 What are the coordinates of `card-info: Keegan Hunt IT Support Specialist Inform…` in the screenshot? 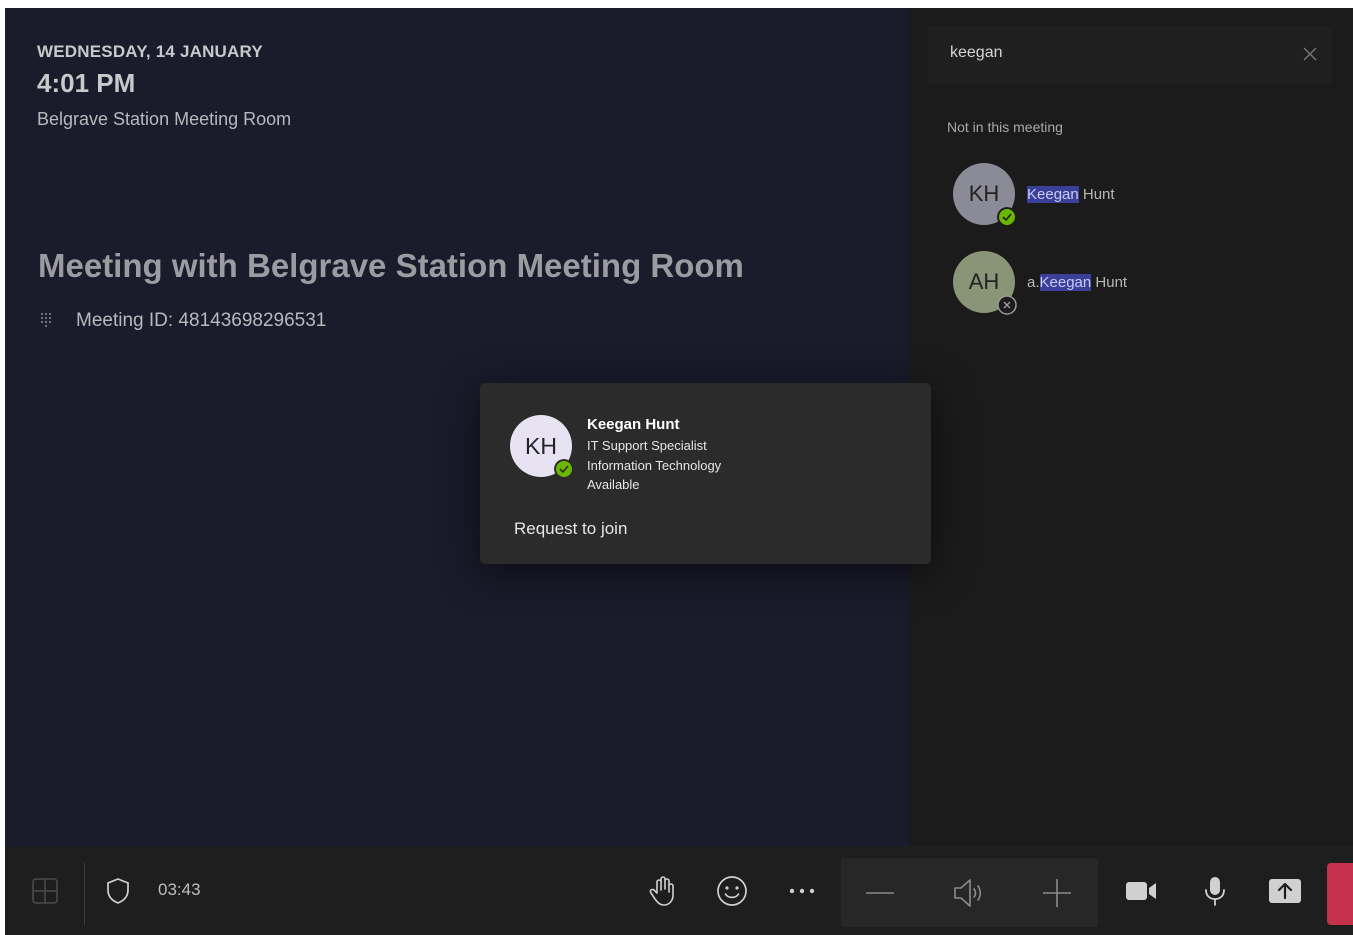 It's located at (654, 455).